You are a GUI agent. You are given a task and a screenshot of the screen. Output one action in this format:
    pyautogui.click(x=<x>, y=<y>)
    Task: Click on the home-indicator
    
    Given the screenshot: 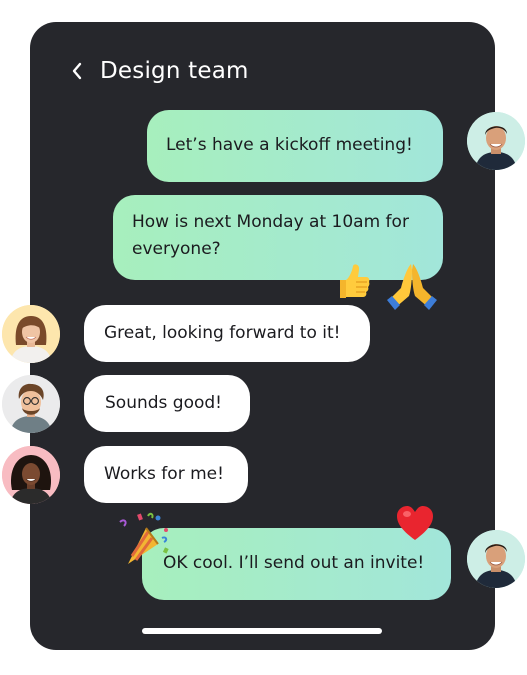 What is the action you would take?
    pyautogui.click(x=262, y=631)
    